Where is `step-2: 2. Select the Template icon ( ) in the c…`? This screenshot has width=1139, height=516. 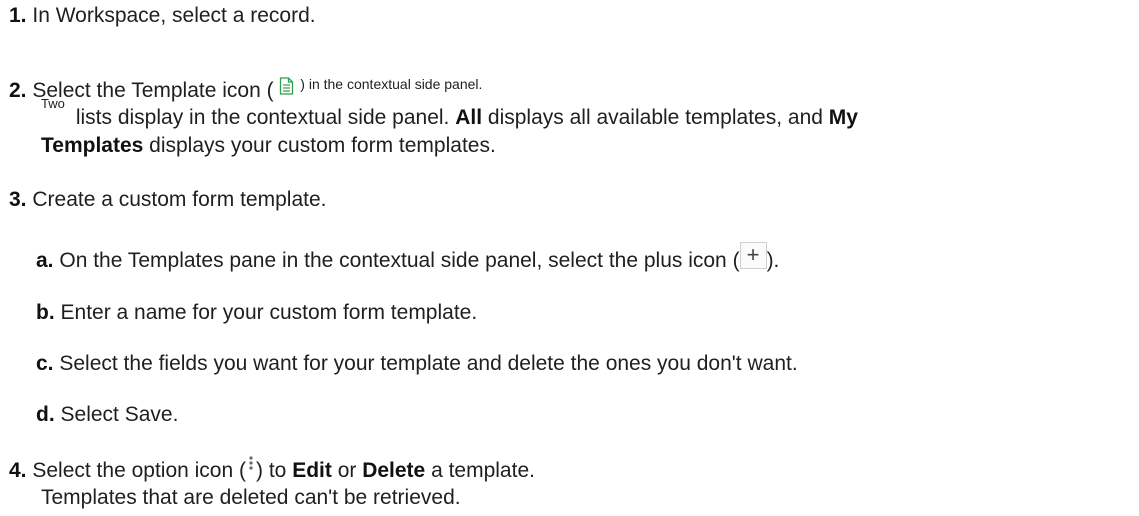 step-2: 2. Select the Template icon ( ) in the c… is located at coordinates (246, 90).